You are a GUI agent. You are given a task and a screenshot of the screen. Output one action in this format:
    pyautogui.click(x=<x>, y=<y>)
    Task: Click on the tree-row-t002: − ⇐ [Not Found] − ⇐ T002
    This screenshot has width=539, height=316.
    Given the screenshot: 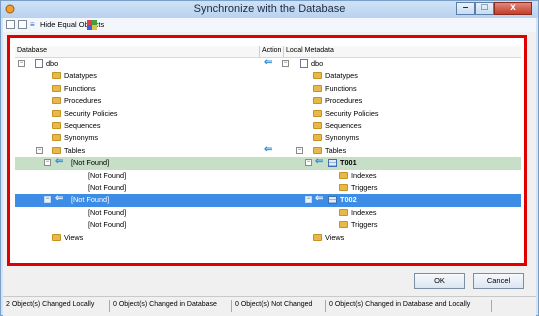 What is the action you would take?
    pyautogui.click(x=268, y=200)
    